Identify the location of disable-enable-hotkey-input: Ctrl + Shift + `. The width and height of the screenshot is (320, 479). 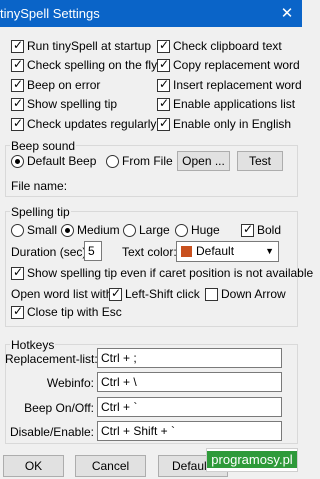
(189, 431).